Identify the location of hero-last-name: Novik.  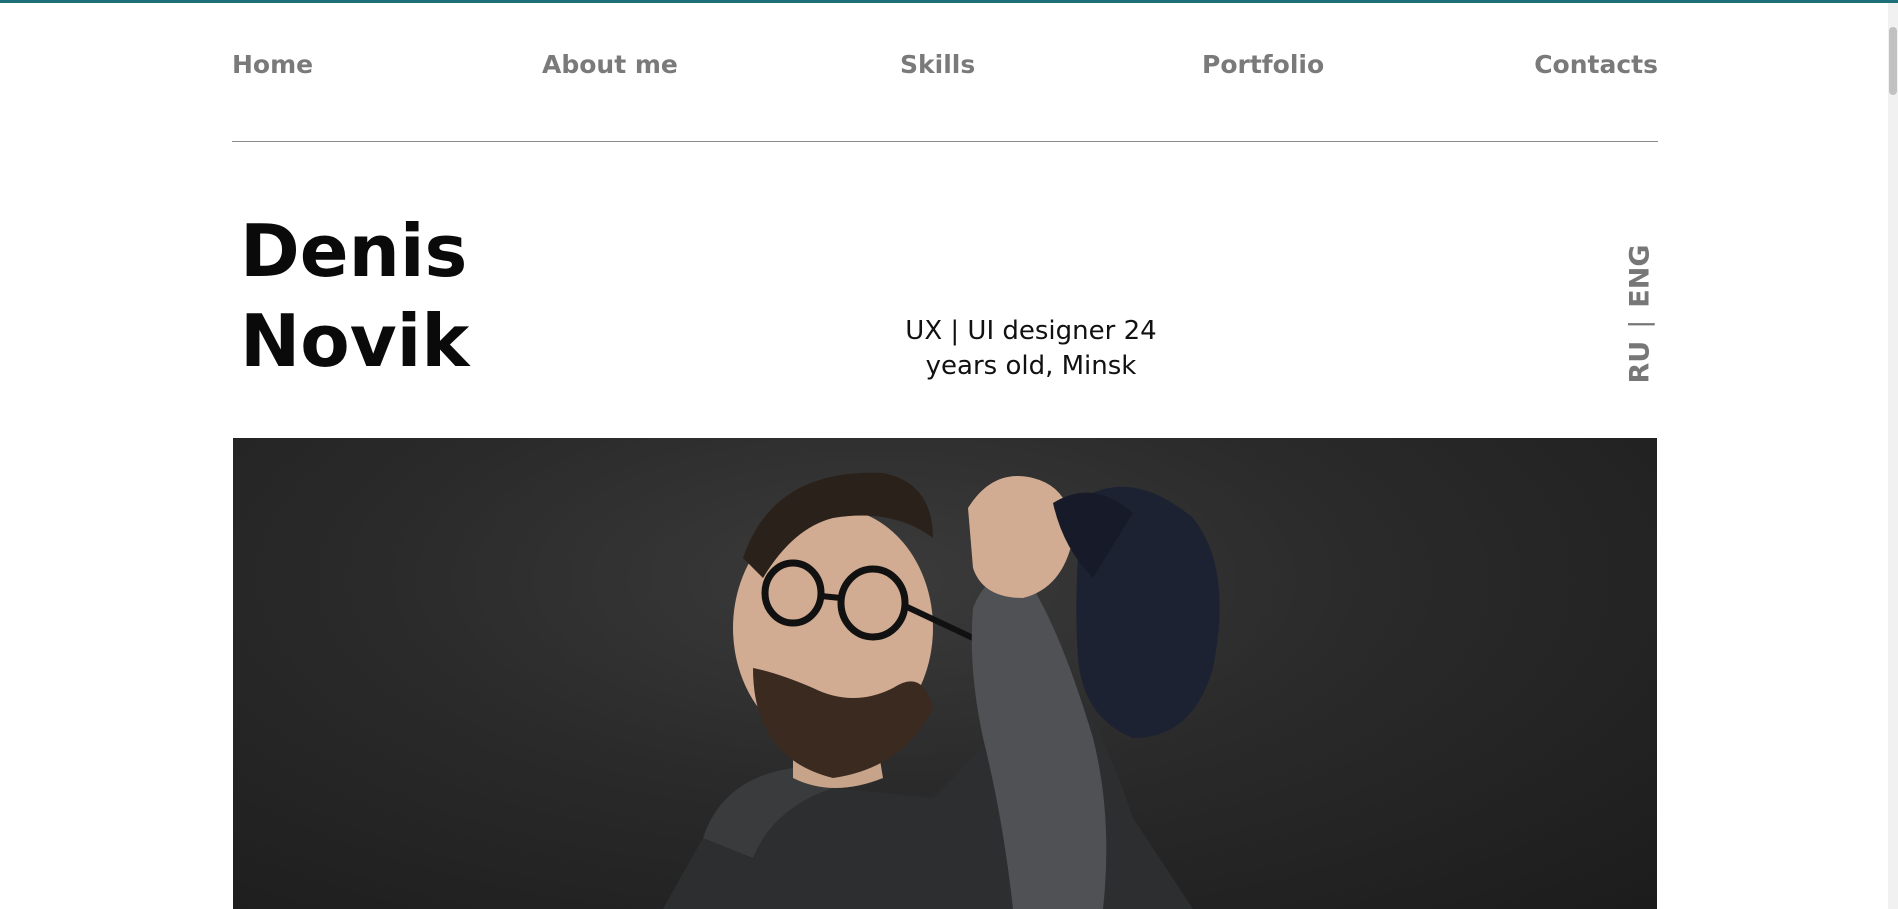
(355, 341).